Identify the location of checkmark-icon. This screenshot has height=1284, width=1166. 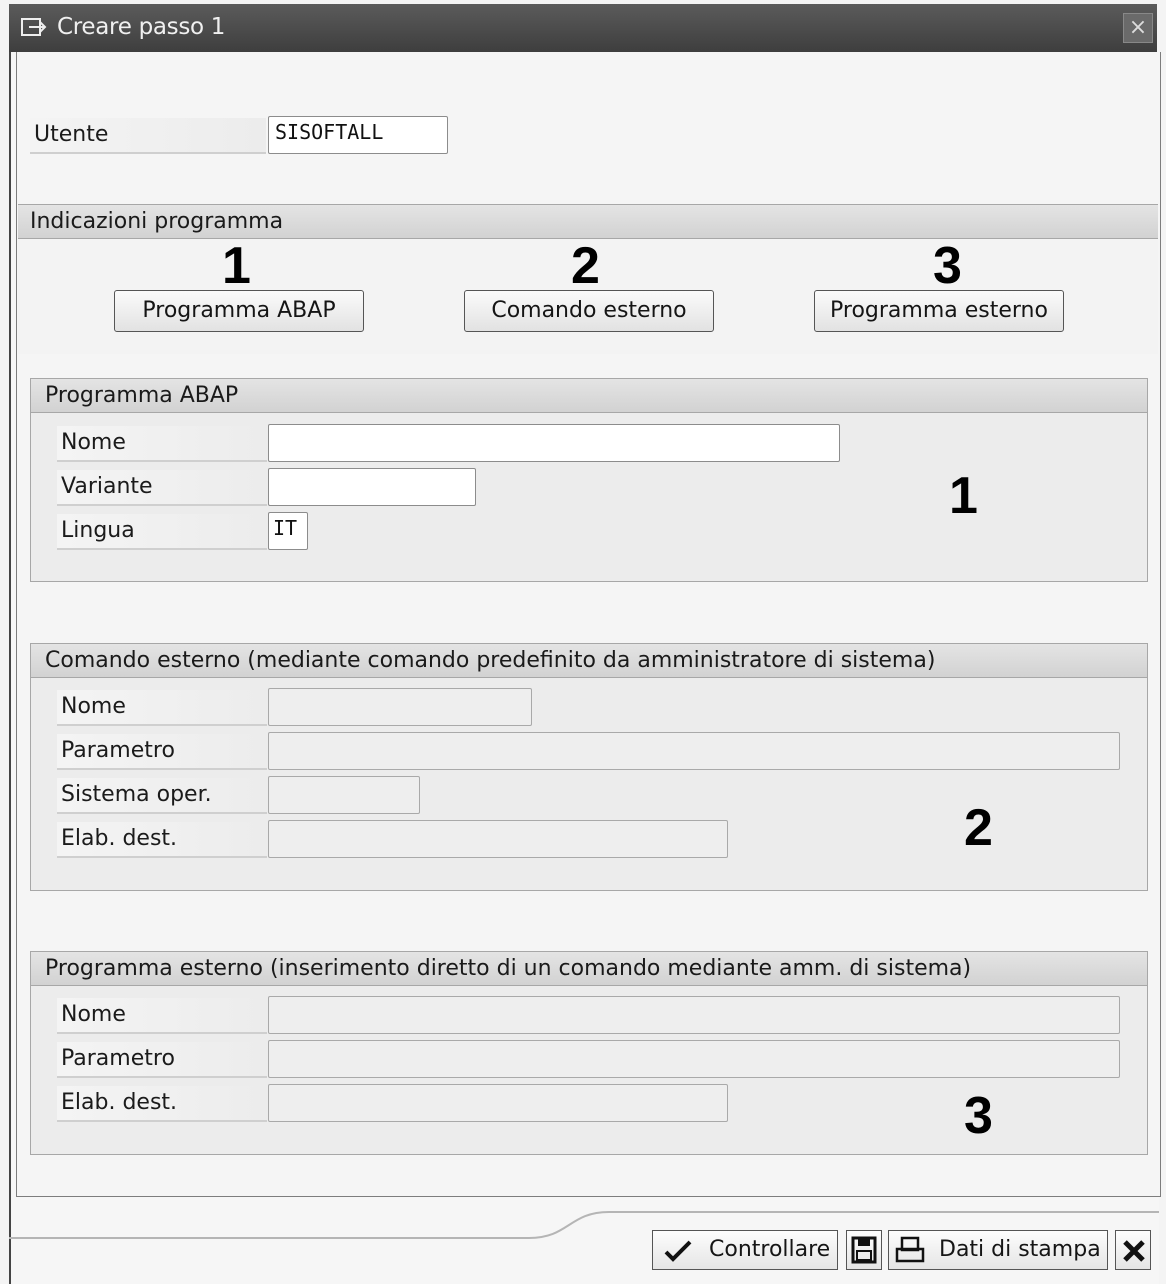
(678, 1251).